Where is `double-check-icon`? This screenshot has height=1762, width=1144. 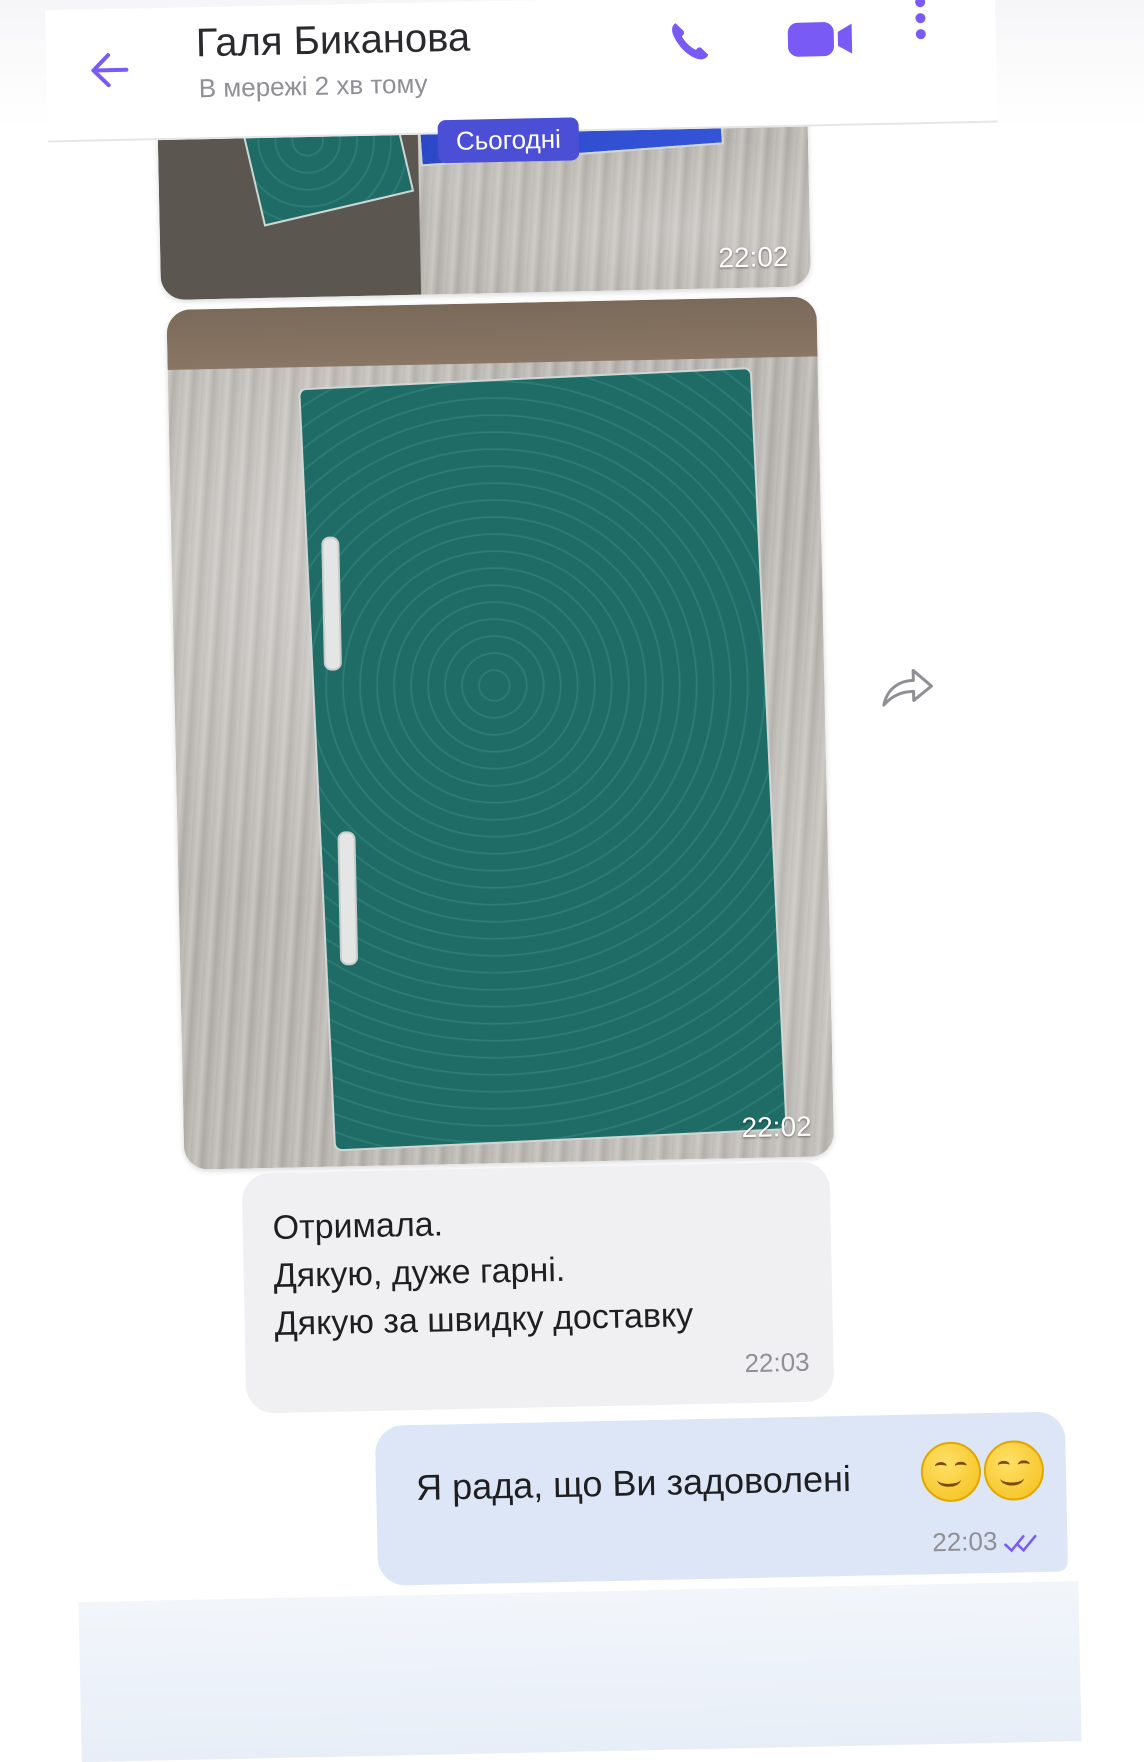
double-check-icon is located at coordinates (1021, 1543).